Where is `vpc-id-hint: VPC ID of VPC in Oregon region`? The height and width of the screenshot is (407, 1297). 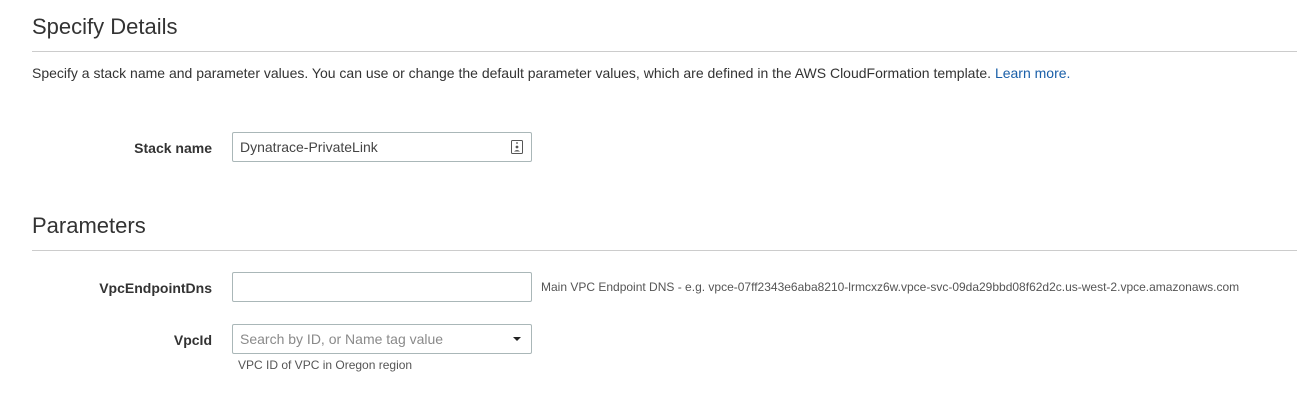 vpc-id-hint: VPC ID of VPC in Oregon region is located at coordinates (325, 365).